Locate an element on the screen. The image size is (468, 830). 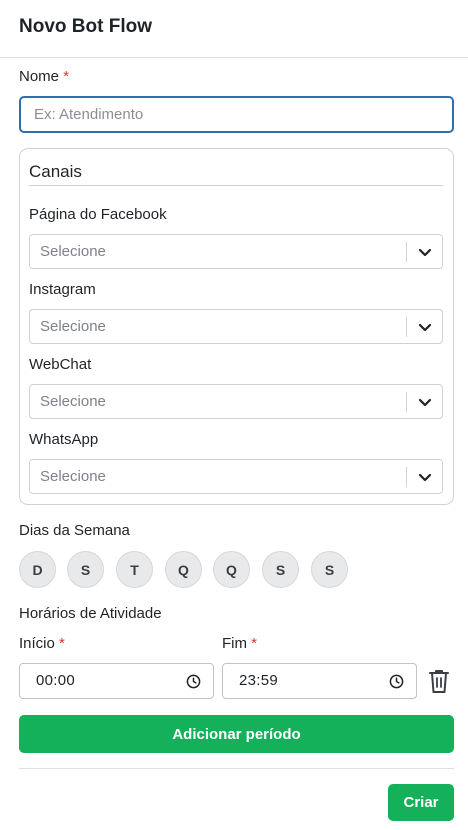
facebook-label: Página do Facebook is located at coordinates (98, 214).